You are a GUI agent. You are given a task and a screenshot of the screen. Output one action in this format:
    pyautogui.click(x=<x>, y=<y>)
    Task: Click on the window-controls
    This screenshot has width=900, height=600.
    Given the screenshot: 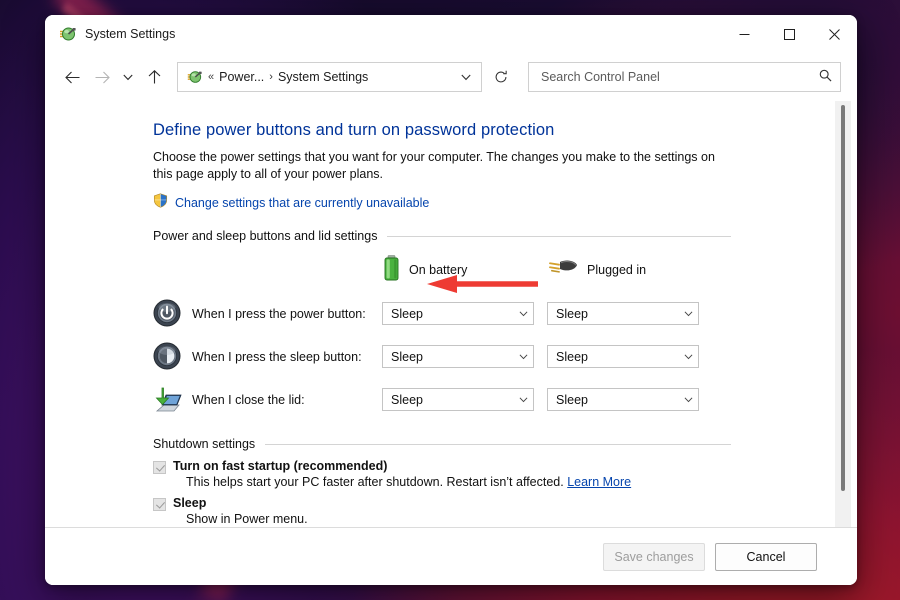 What is the action you would take?
    pyautogui.click(x=789, y=34)
    